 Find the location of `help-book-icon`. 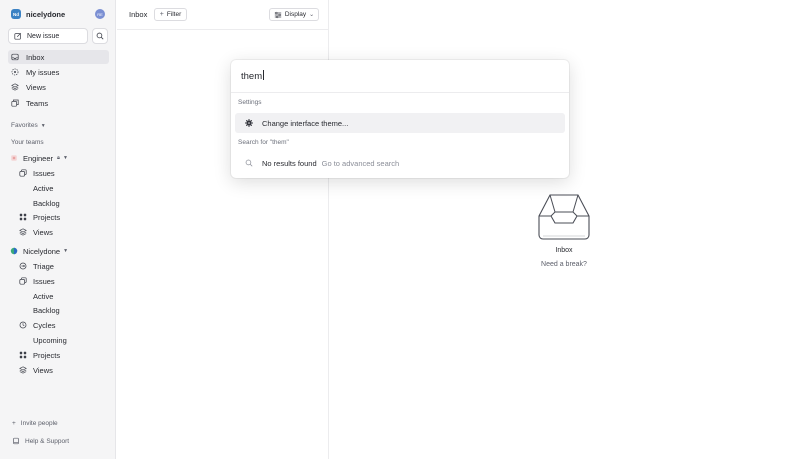

help-book-icon is located at coordinates (16, 441).